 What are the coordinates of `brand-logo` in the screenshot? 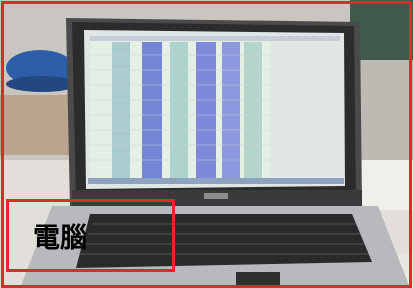 It's located at (216, 196).